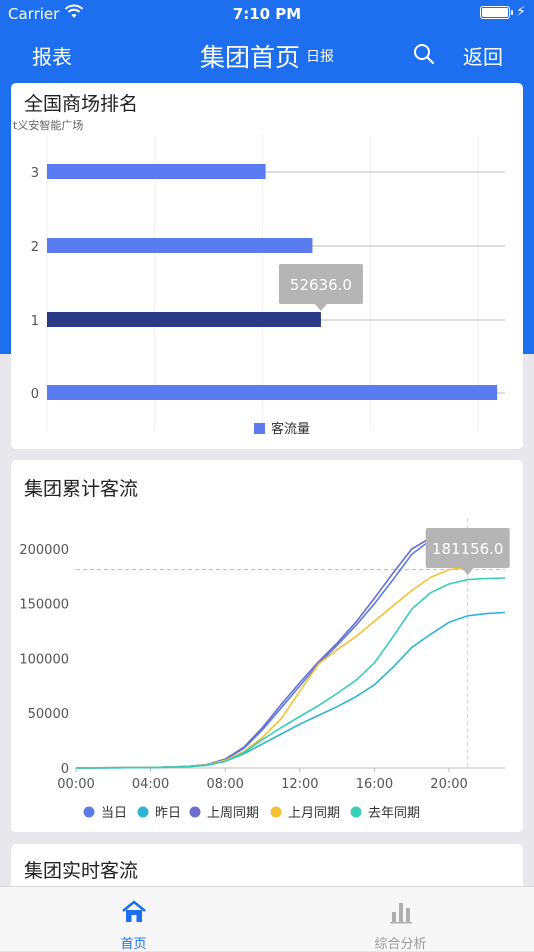  Describe the element at coordinates (299, 784) in the screenshot. I see `x-tick-label: 12:00` at that location.